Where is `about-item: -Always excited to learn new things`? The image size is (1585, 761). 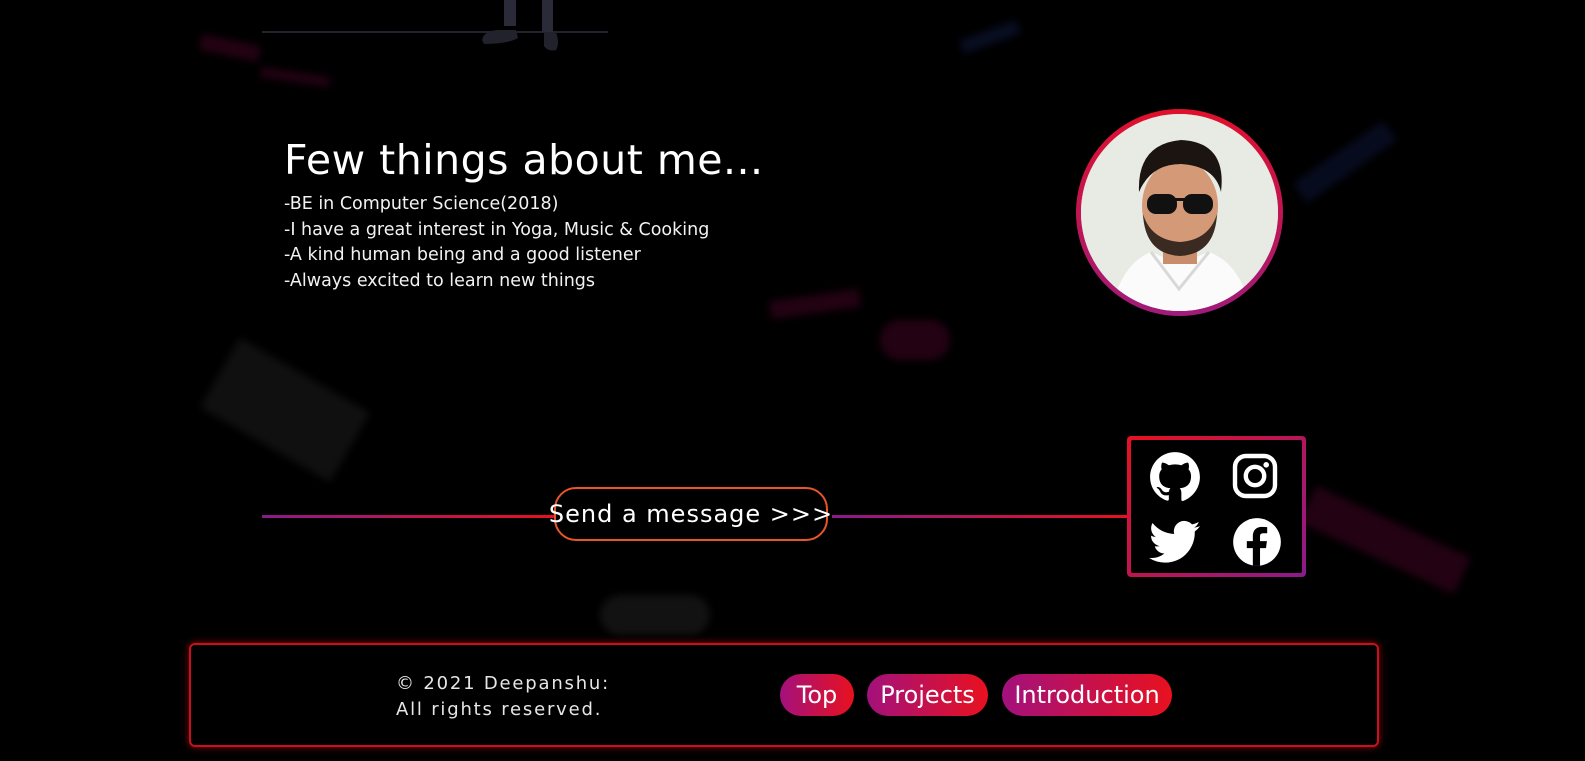
about-item: -Always excited to learn new things is located at coordinates (440, 281).